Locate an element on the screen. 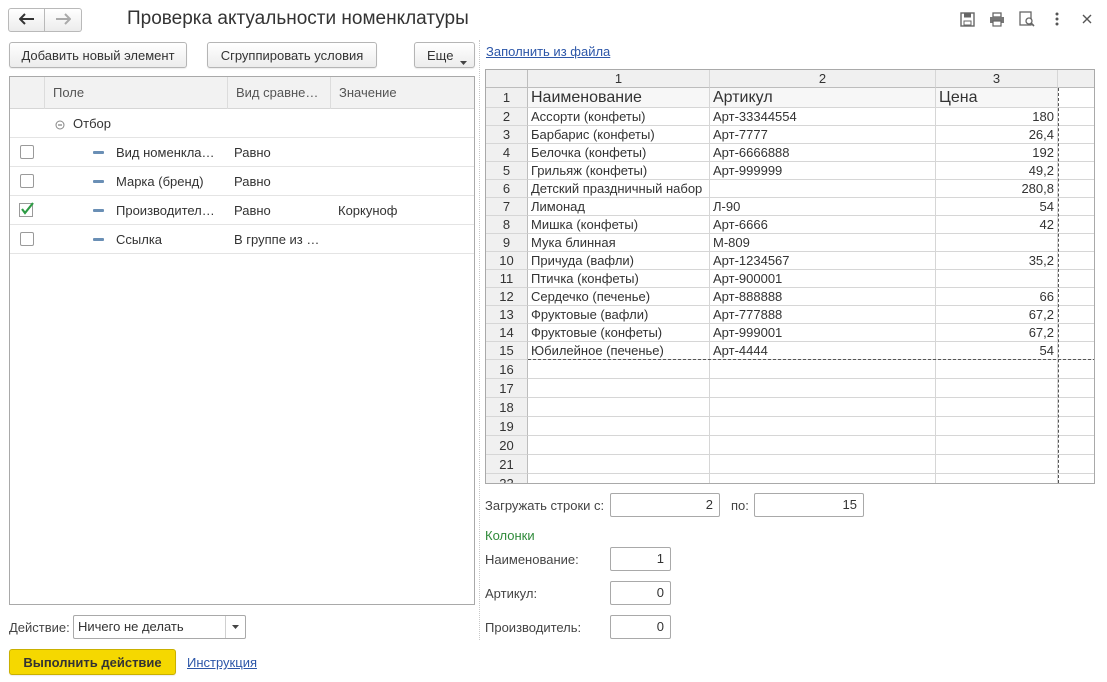  sheet-cell-name: Птичка (конфеты) is located at coordinates (619, 279).